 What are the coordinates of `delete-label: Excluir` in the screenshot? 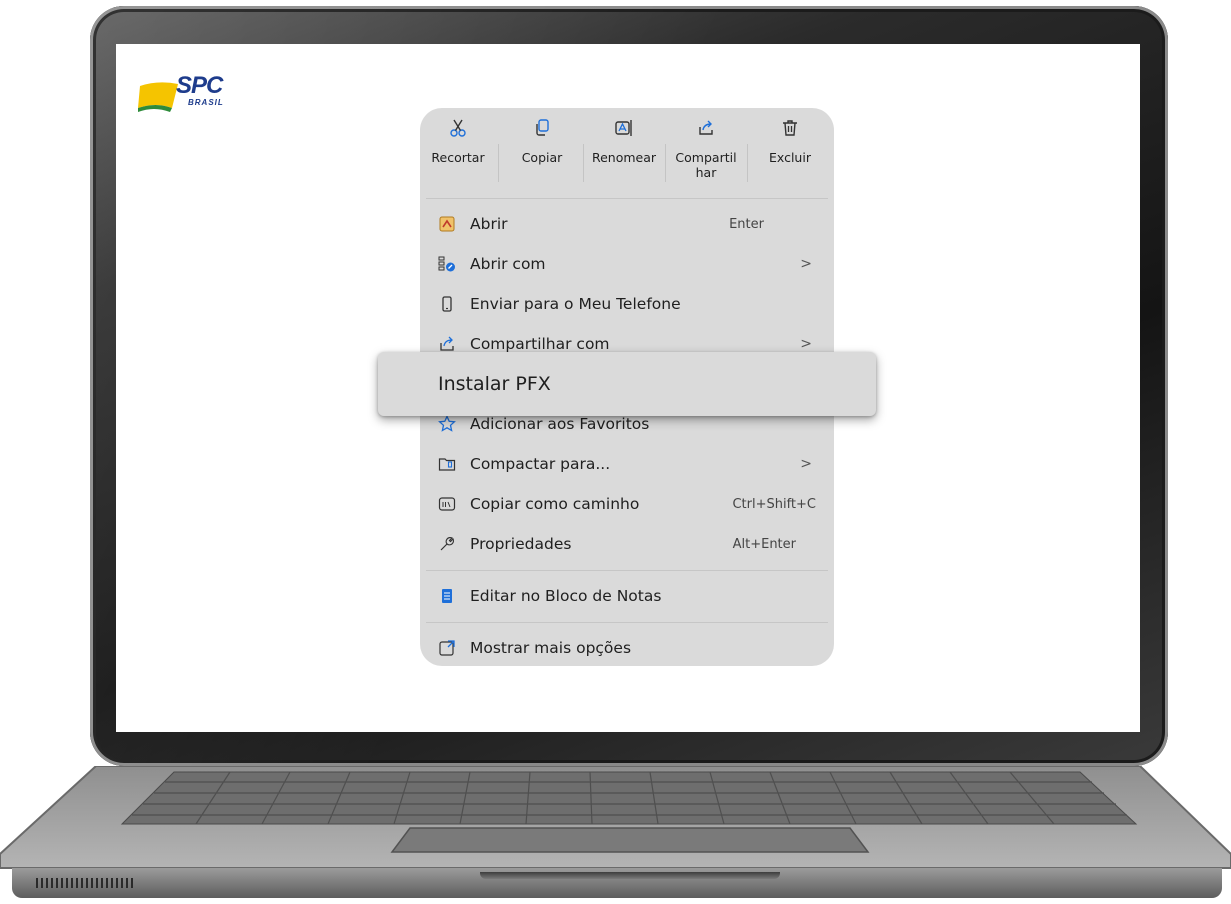 It's located at (790, 157).